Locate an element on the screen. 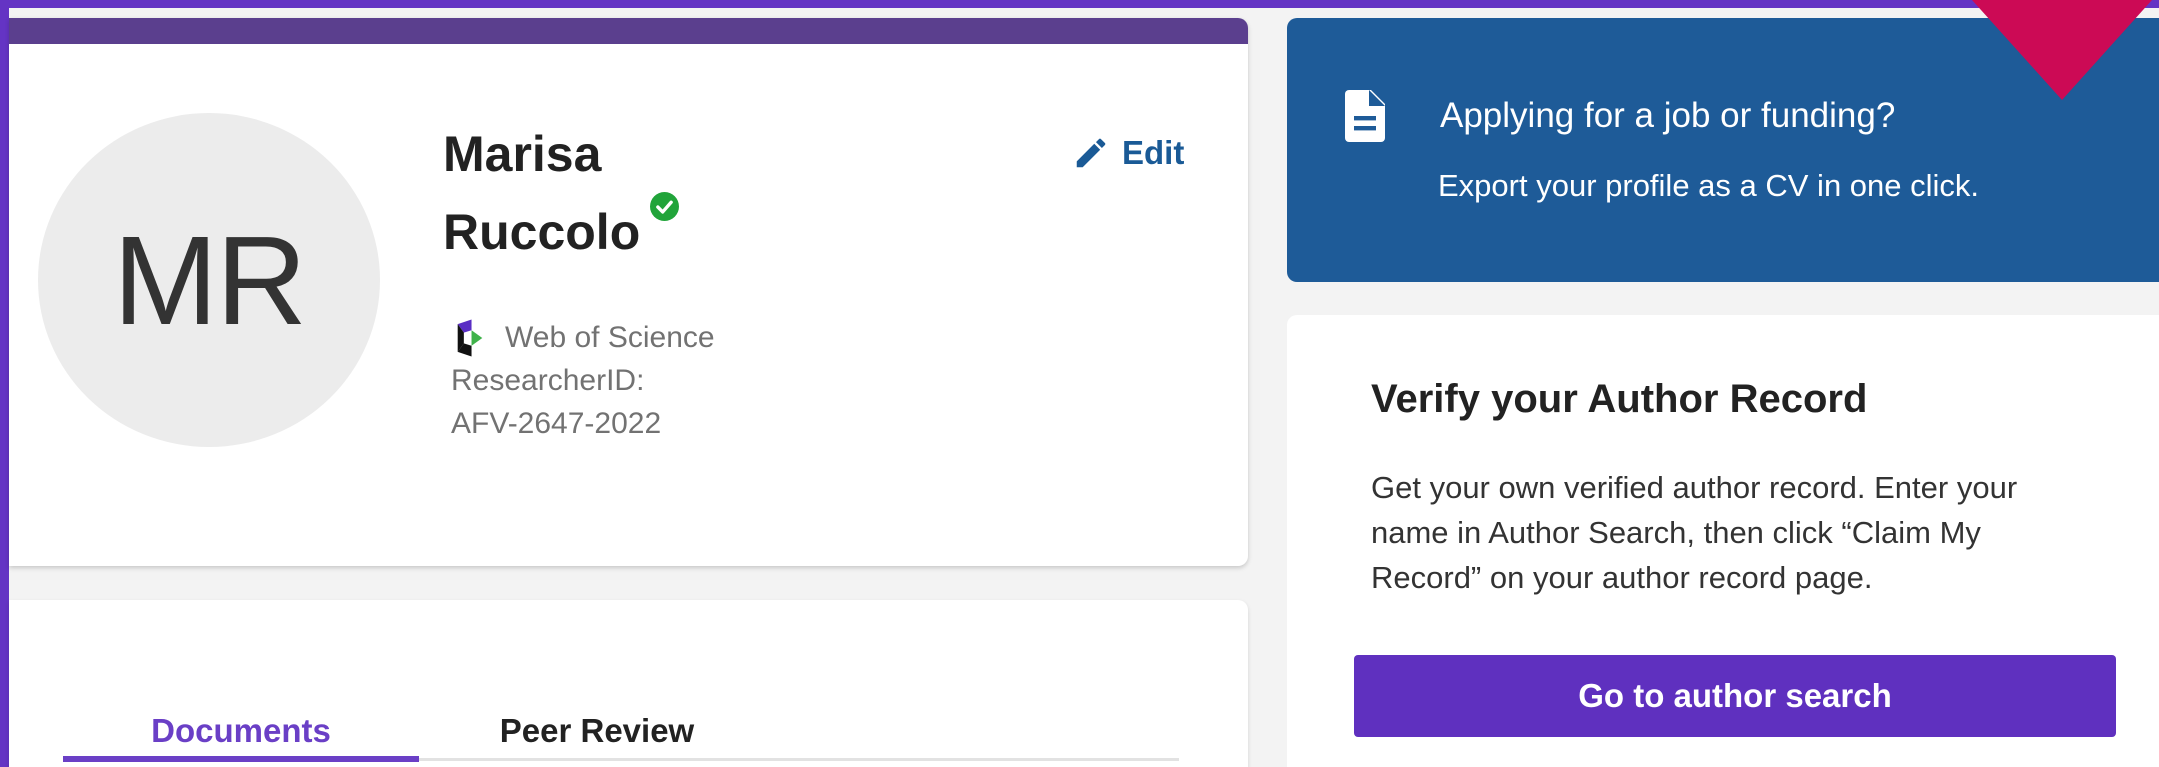 The width and height of the screenshot is (2159, 767). researcher-id-value: AFV-2647-2022 is located at coordinates (556, 423).